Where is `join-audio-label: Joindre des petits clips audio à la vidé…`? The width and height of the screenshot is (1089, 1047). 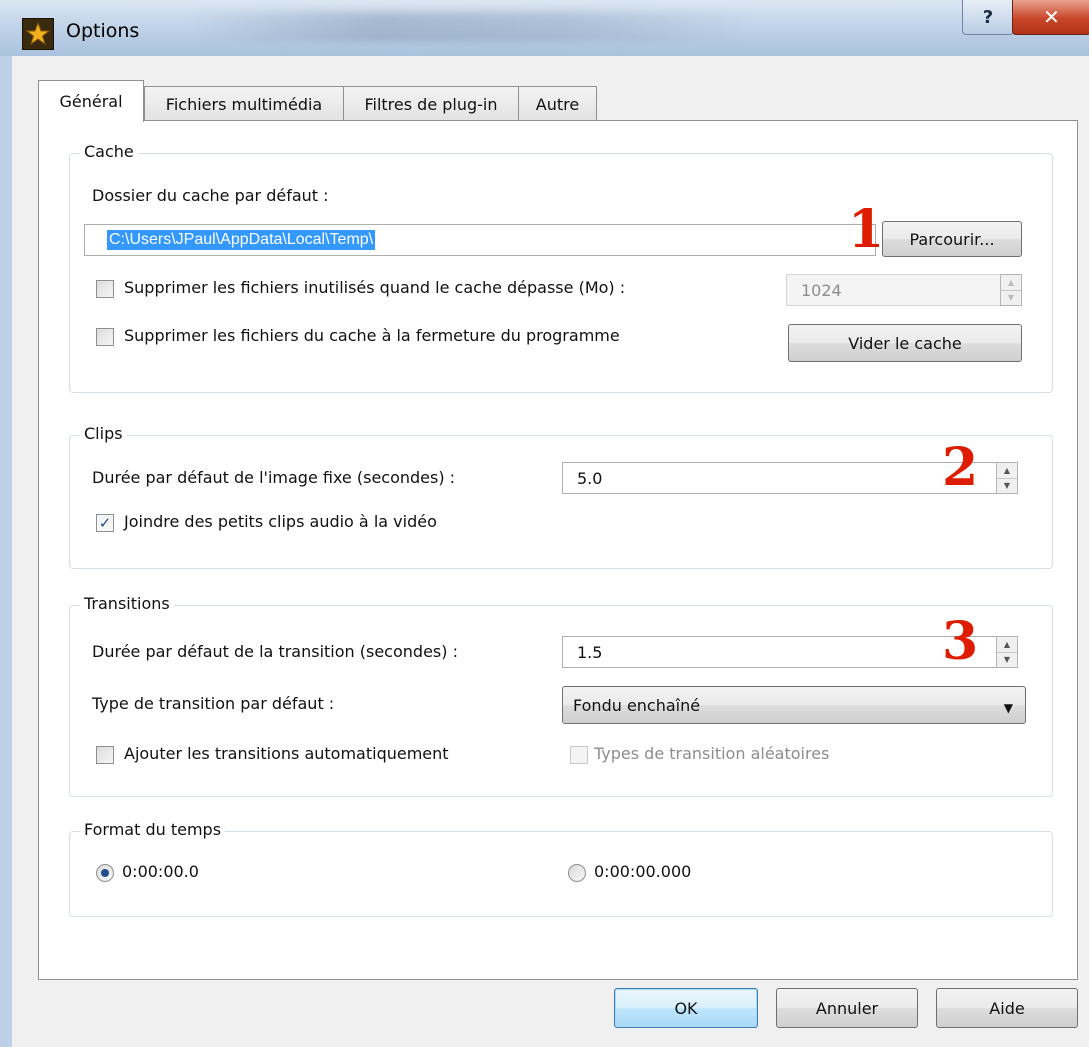 join-audio-label: Joindre des petits clips audio à la vidé… is located at coordinates (280, 521).